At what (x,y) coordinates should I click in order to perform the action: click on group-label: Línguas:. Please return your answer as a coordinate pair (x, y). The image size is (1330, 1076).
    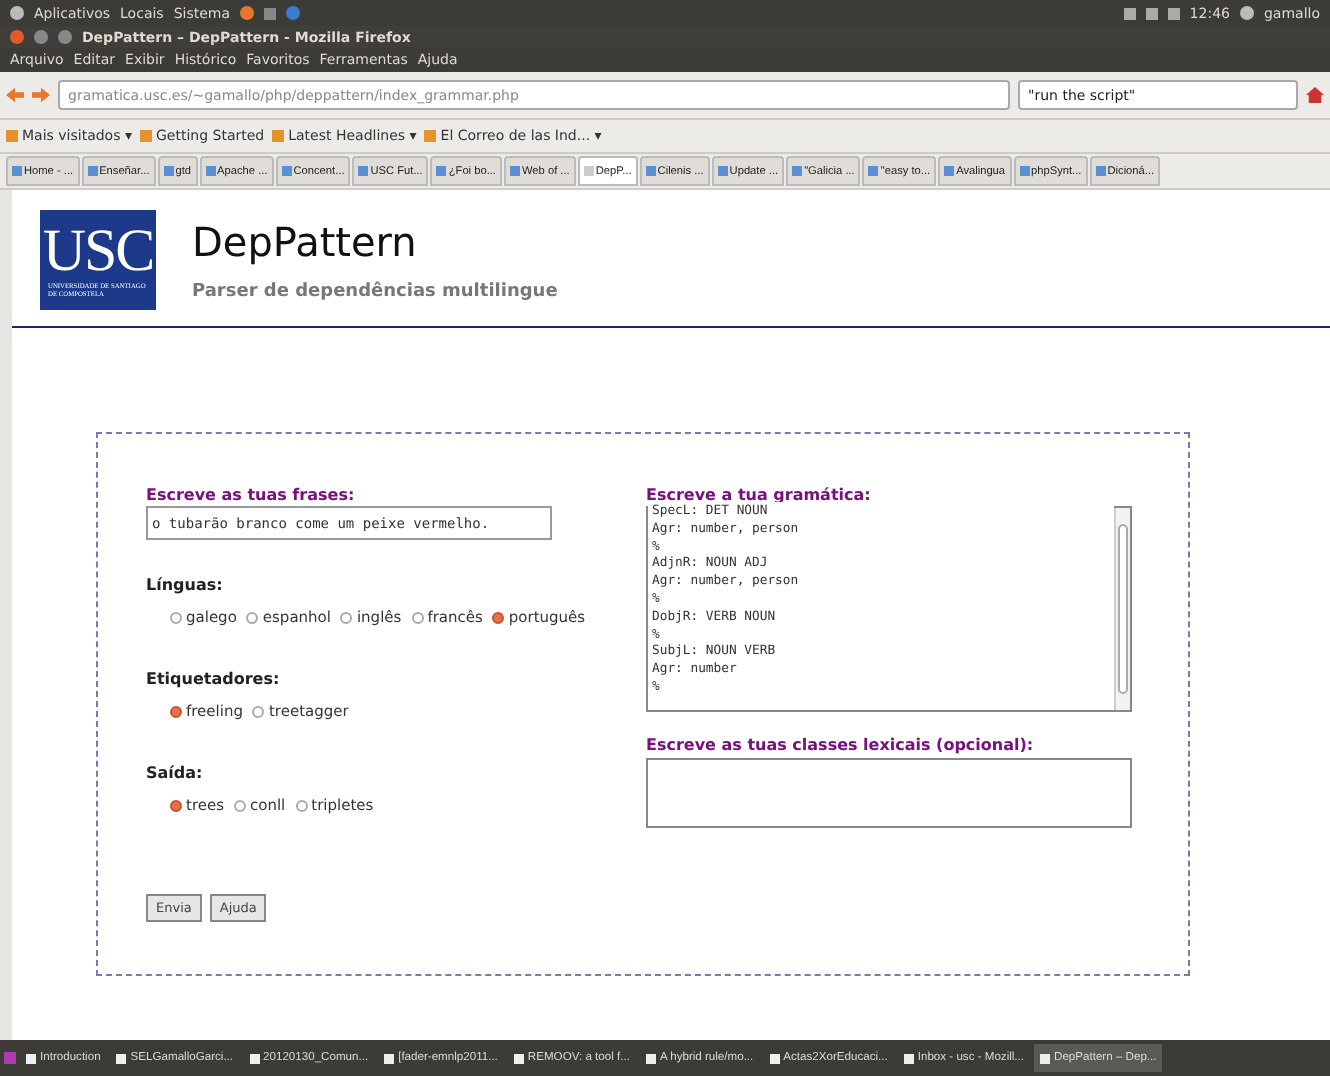
    Looking at the image, I should click on (185, 585).